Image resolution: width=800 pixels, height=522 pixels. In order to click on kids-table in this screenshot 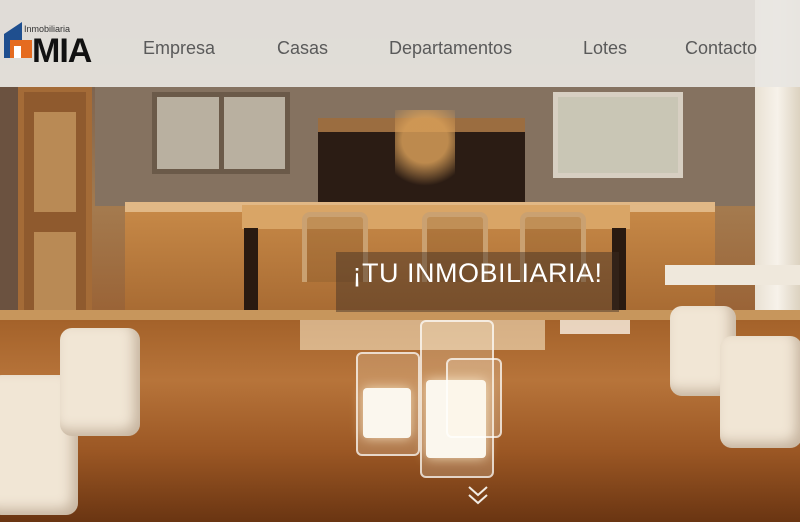, I will do `click(732, 275)`.